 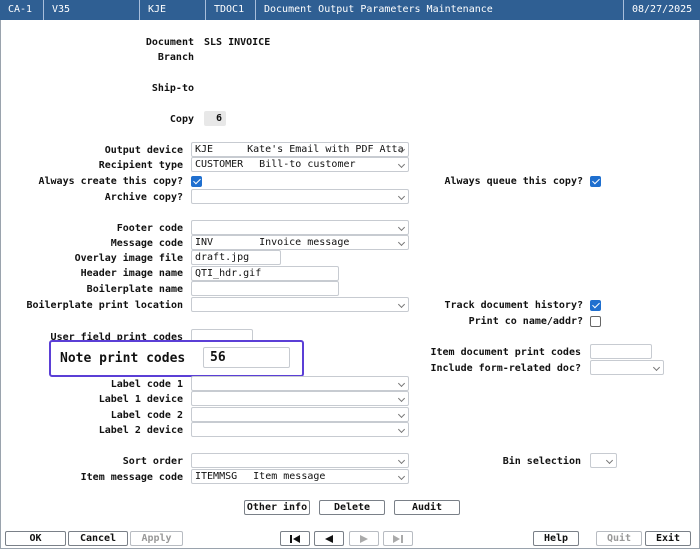 What do you see at coordinates (231, 10) in the screenshot?
I see `program-id: TDOC1` at bounding box center [231, 10].